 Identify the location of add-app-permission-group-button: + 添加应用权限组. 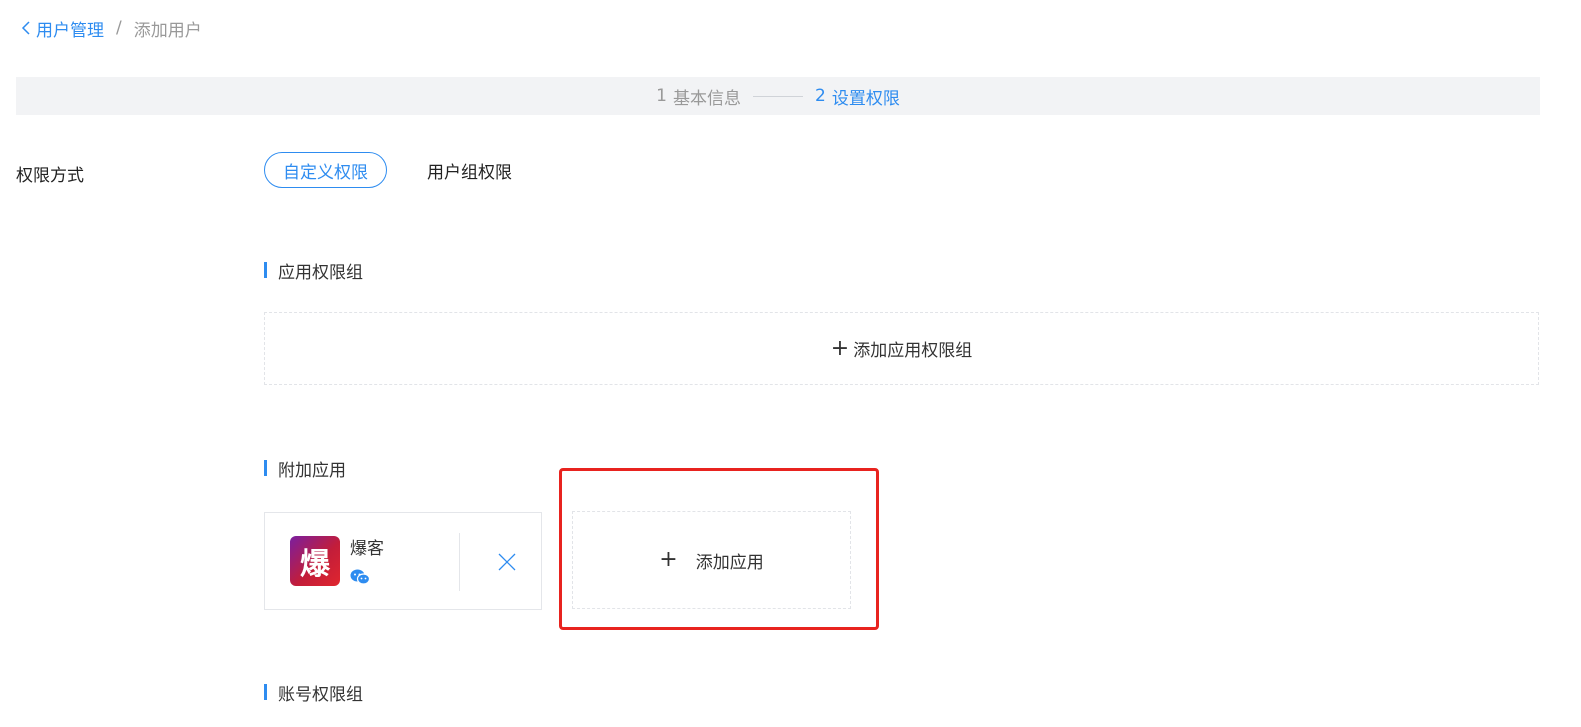
(901, 348).